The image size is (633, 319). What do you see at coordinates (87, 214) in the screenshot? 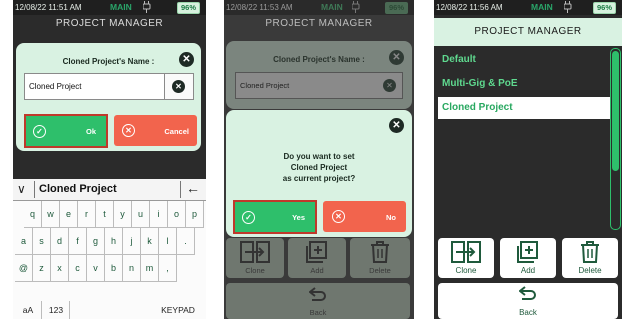
I see `key-r: r` at bounding box center [87, 214].